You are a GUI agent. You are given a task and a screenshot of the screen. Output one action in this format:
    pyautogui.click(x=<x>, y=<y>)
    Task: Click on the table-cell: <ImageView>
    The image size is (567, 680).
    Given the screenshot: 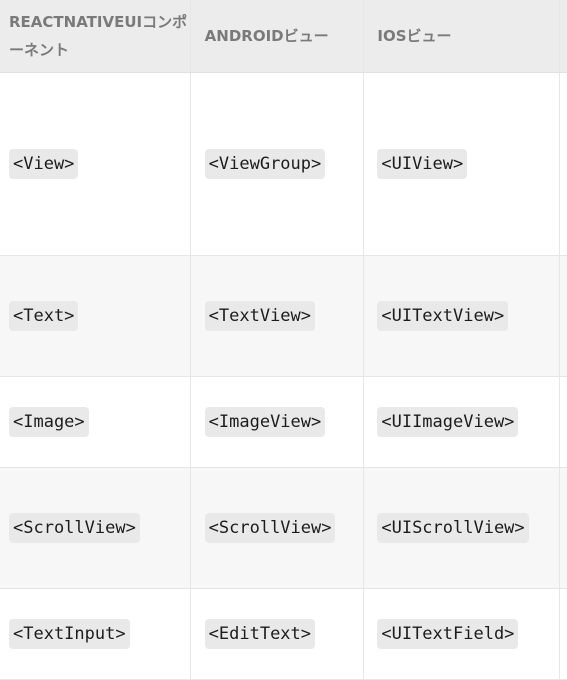 What is the action you would take?
    pyautogui.click(x=278, y=422)
    